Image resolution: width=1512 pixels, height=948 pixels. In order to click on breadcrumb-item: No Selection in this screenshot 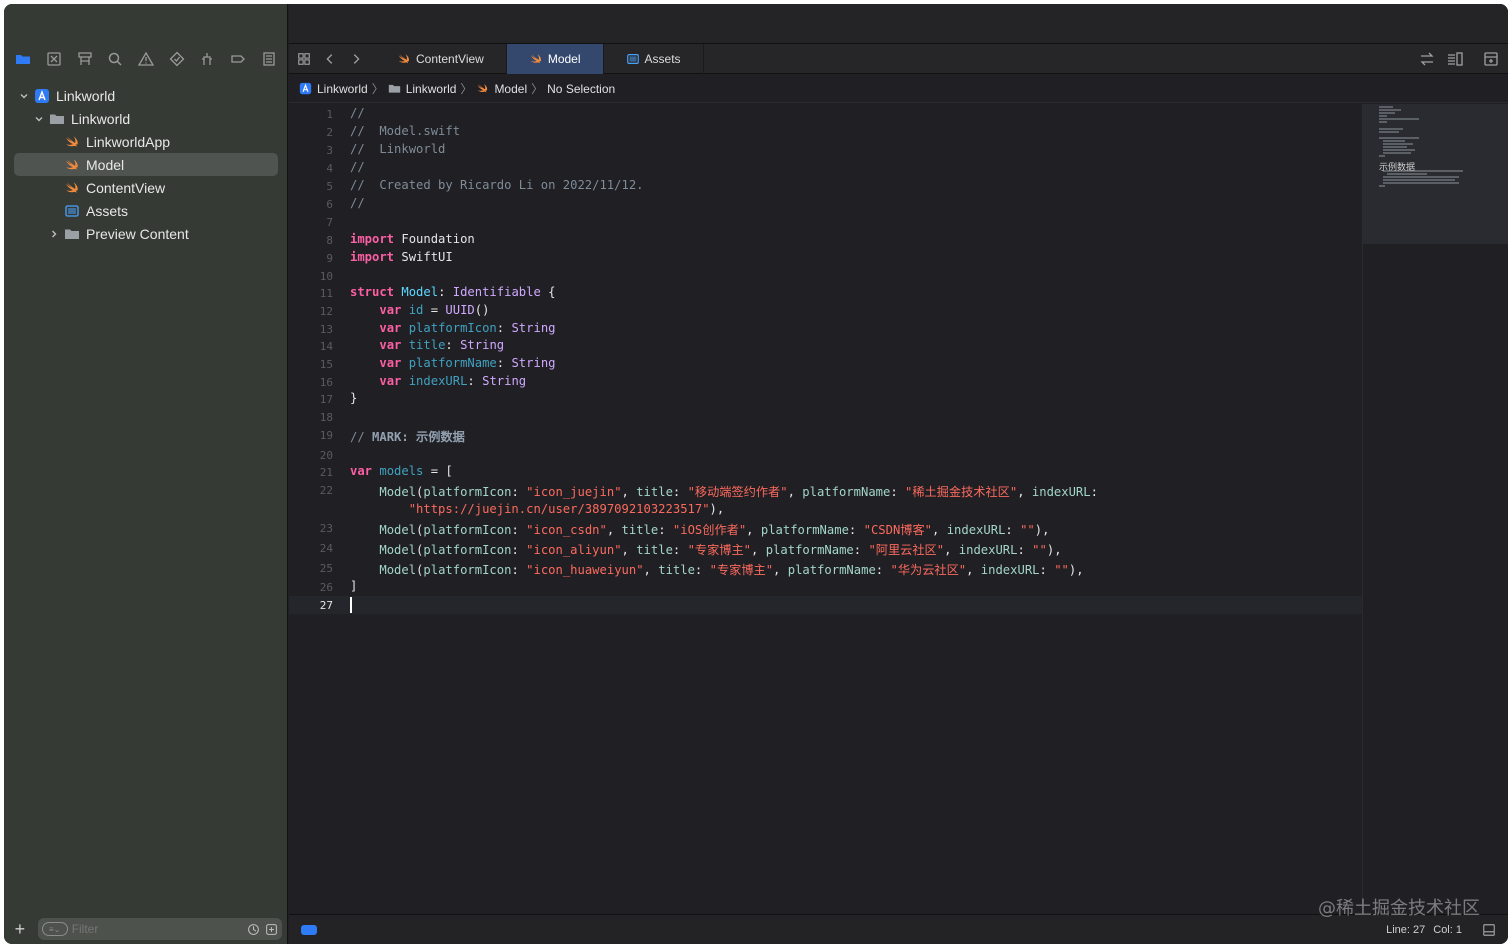, I will do `click(581, 89)`.